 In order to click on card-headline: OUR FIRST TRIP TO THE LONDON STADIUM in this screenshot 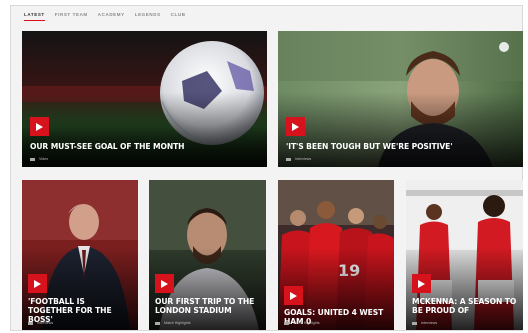, I will do `click(205, 306)`.